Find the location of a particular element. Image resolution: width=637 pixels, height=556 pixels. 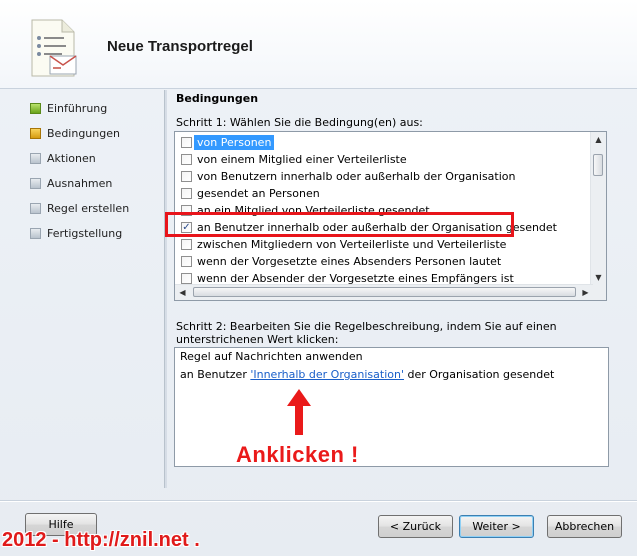

checkbox-checked: ✓ is located at coordinates (186, 227).